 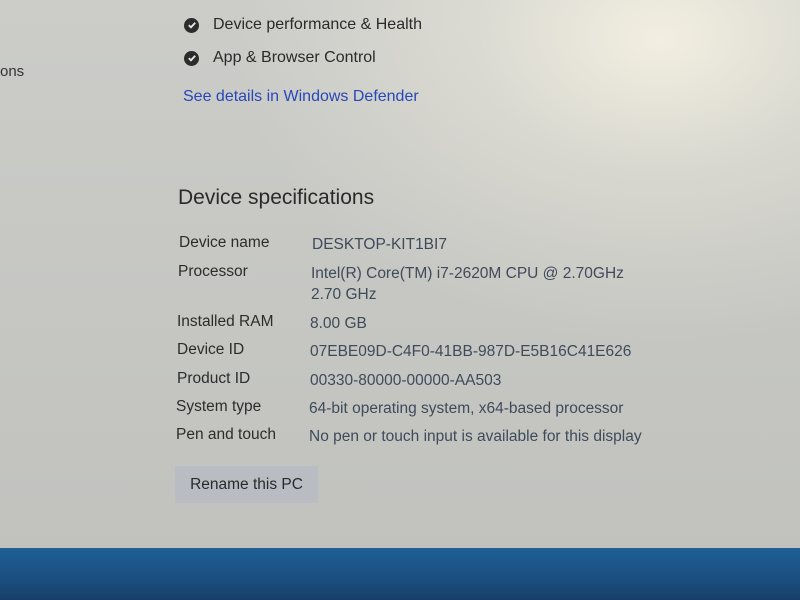 I want to click on windows-defender-details-link: See details in Windows Defender, so click(x=301, y=97).